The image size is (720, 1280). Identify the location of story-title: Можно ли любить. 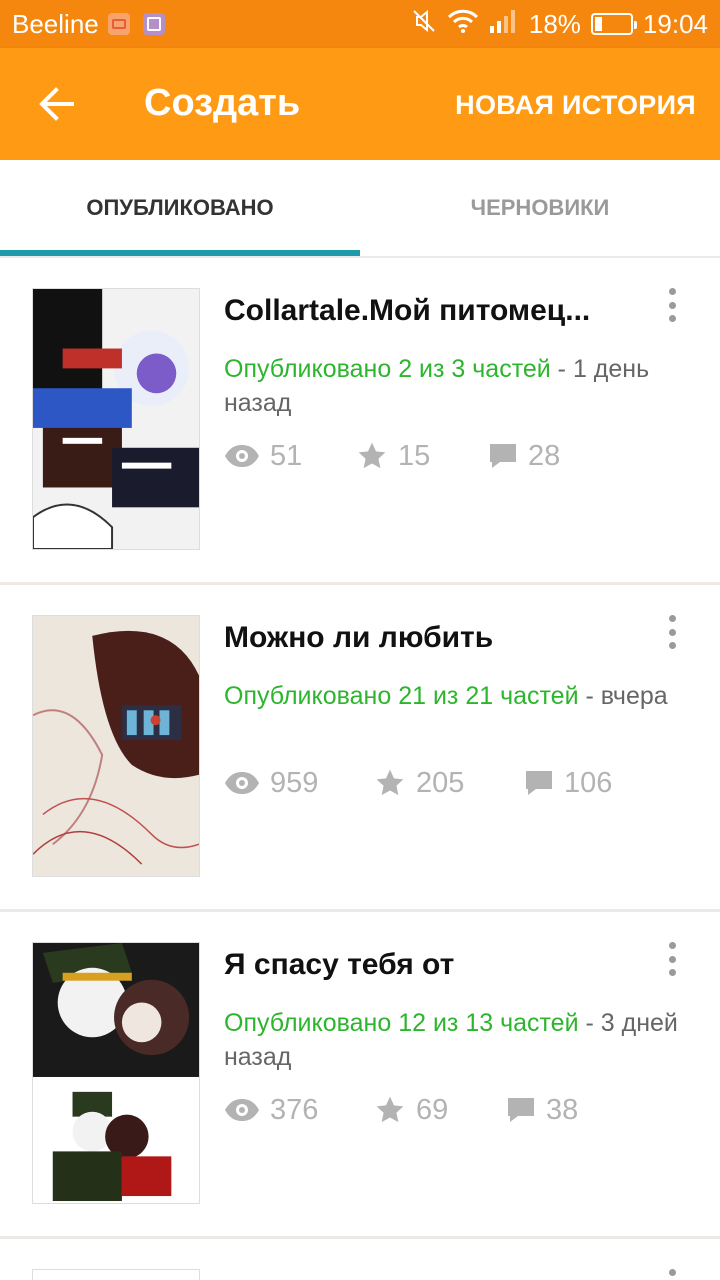
(434, 638).